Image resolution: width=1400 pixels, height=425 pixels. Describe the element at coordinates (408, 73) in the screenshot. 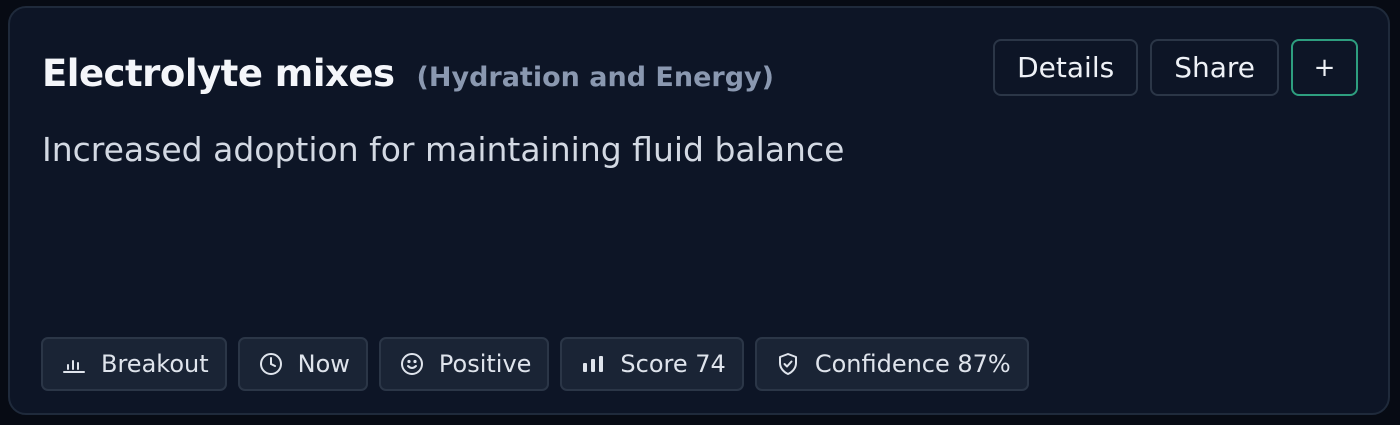

I see `title-row: Electrolyte mixes (Hydration and Energy)` at that location.